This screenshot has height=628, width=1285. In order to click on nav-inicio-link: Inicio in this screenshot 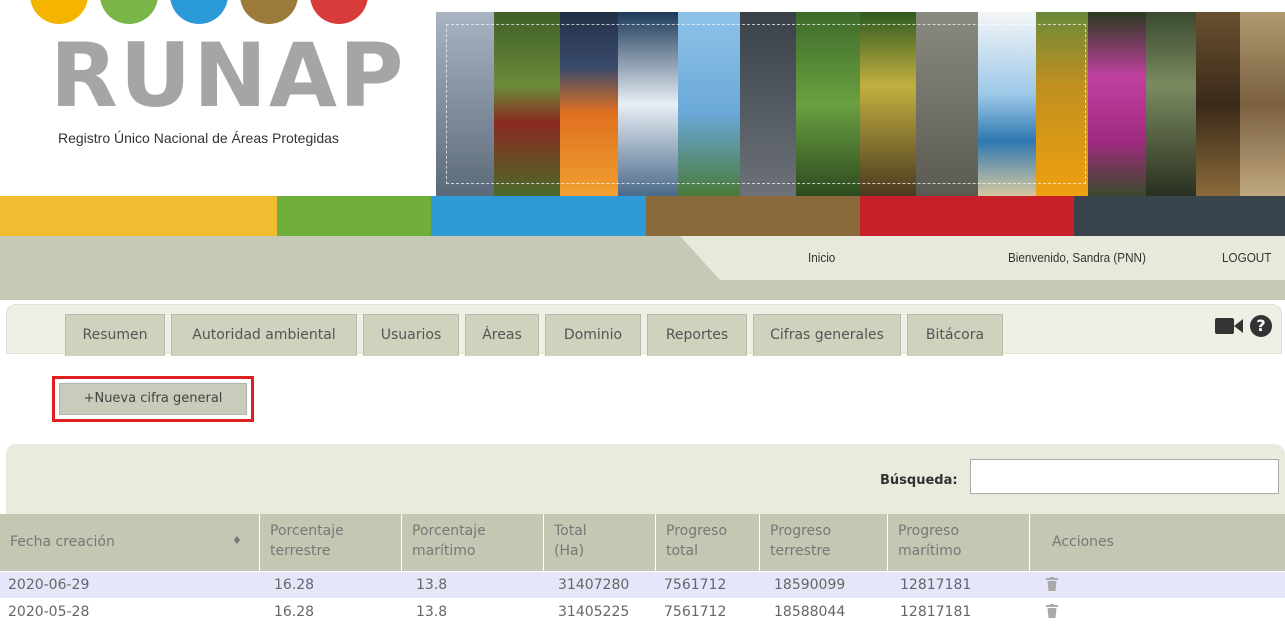, I will do `click(821, 257)`.